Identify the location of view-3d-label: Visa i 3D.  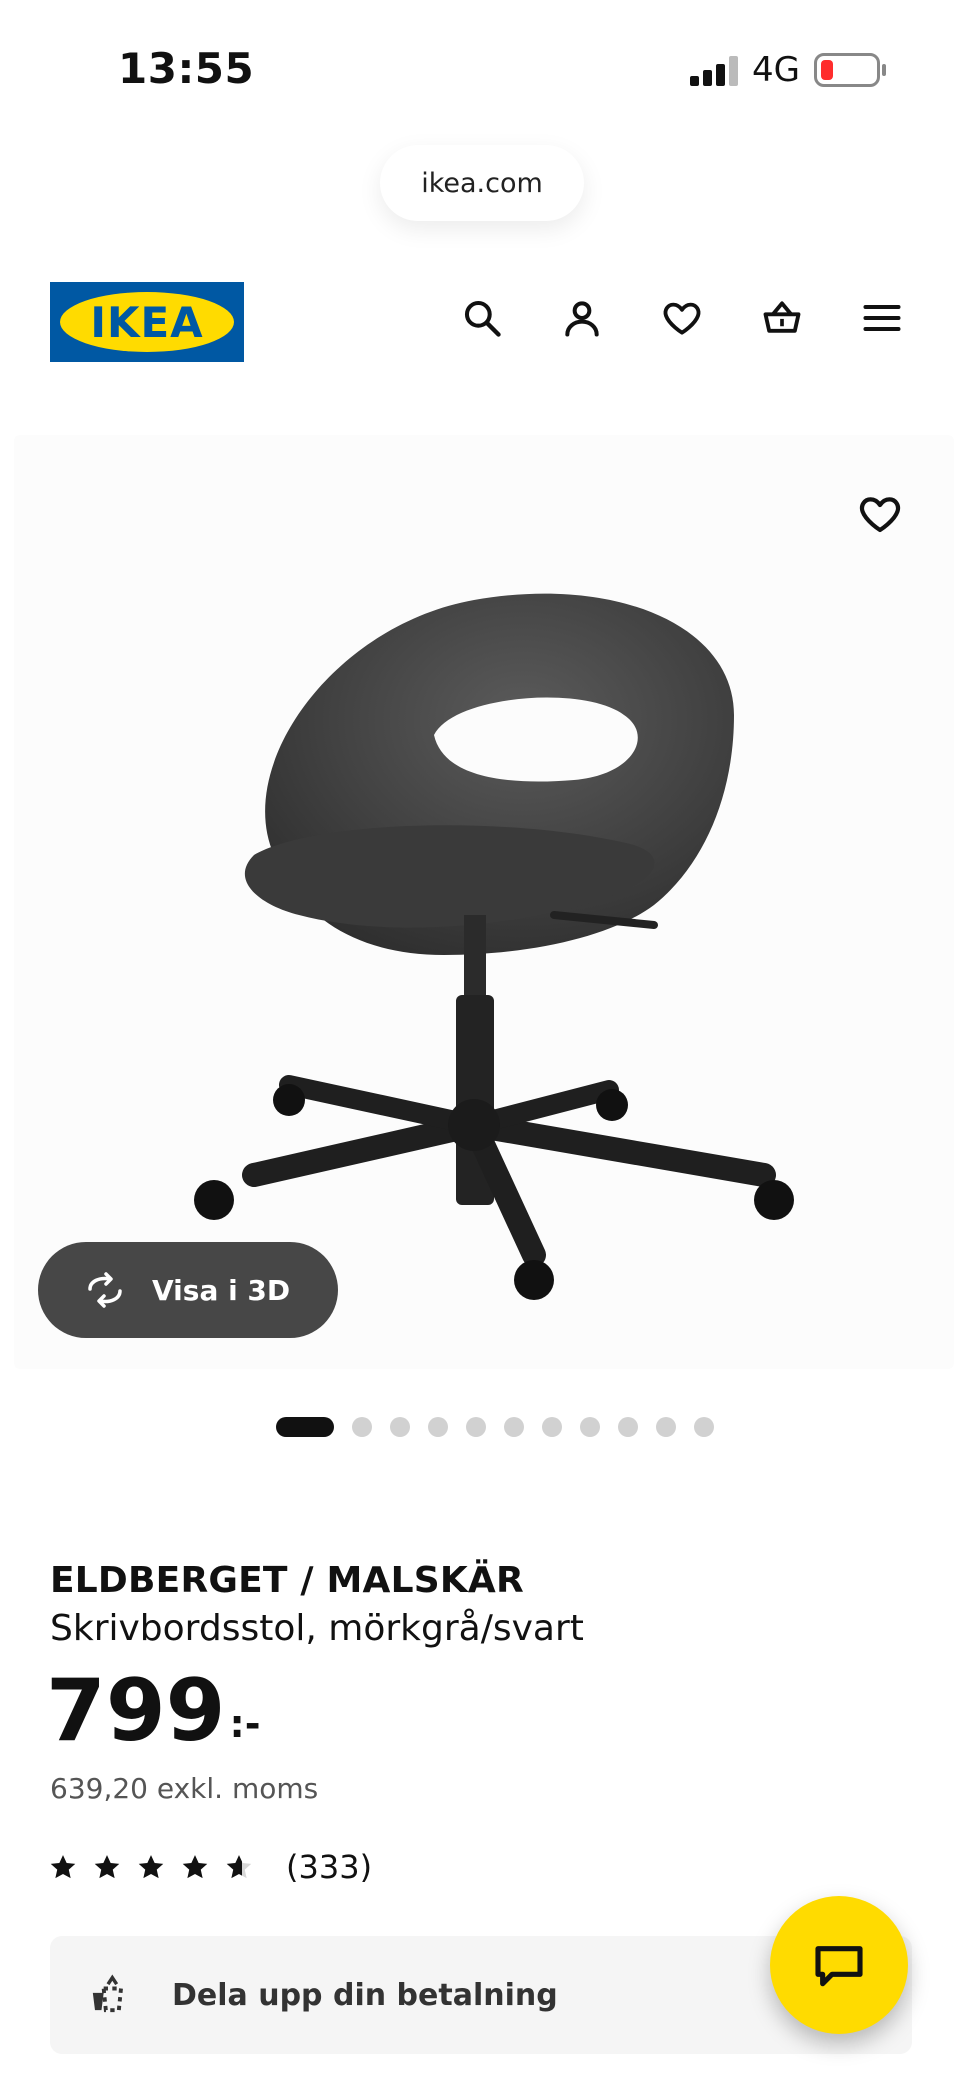
(221, 1290).